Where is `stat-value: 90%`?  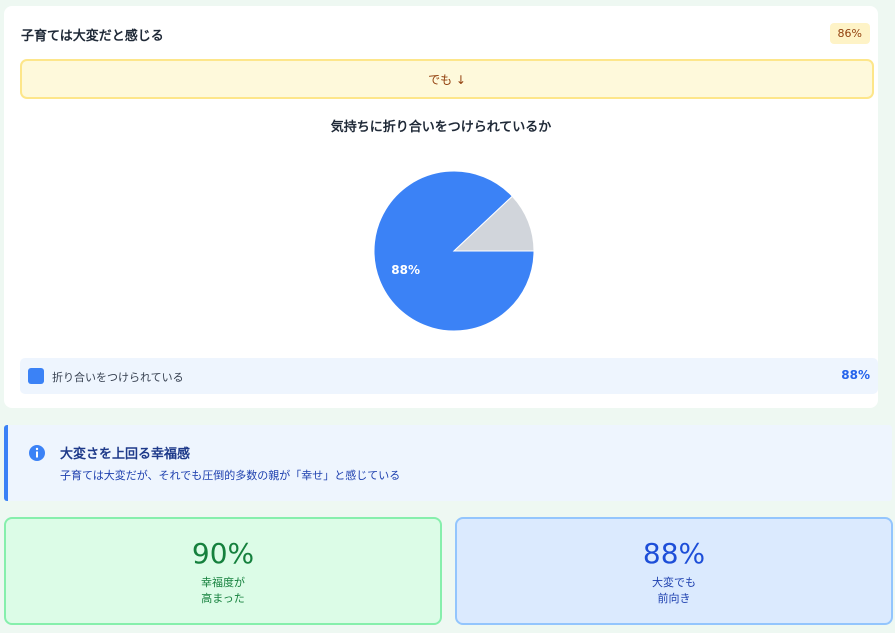
stat-value: 90% is located at coordinates (223, 553).